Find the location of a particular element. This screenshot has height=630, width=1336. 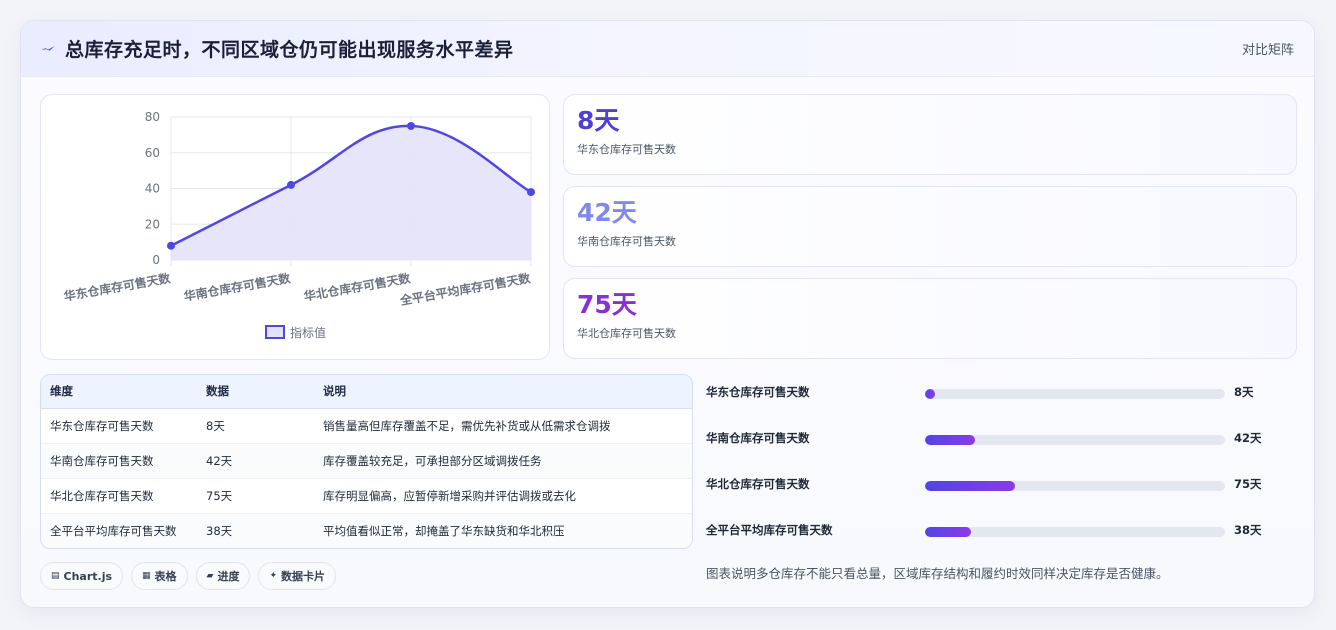

progress-value: 75天 is located at coordinates (1248, 484).